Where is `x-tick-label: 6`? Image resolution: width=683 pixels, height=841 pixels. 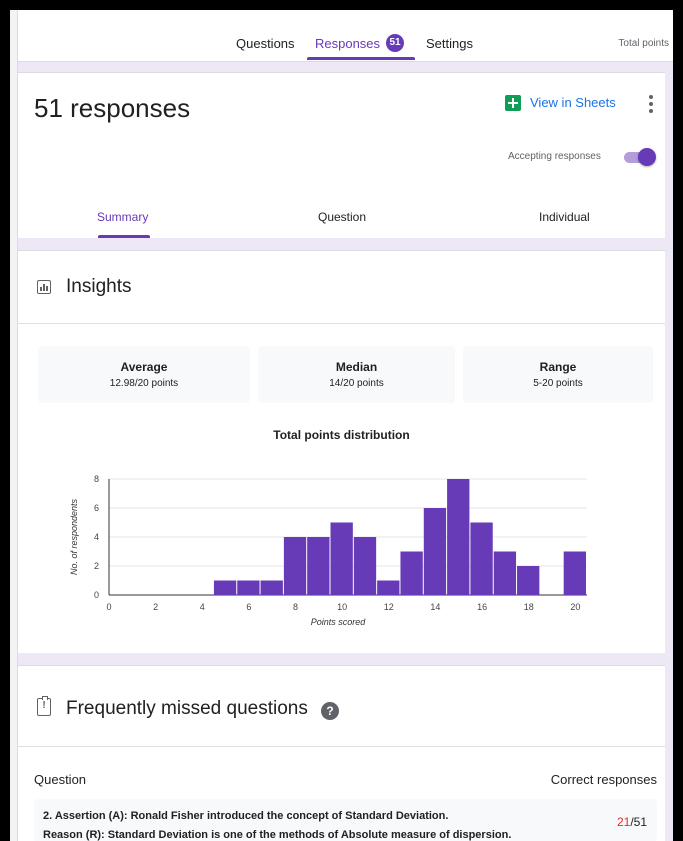 x-tick-label: 6 is located at coordinates (248, 607).